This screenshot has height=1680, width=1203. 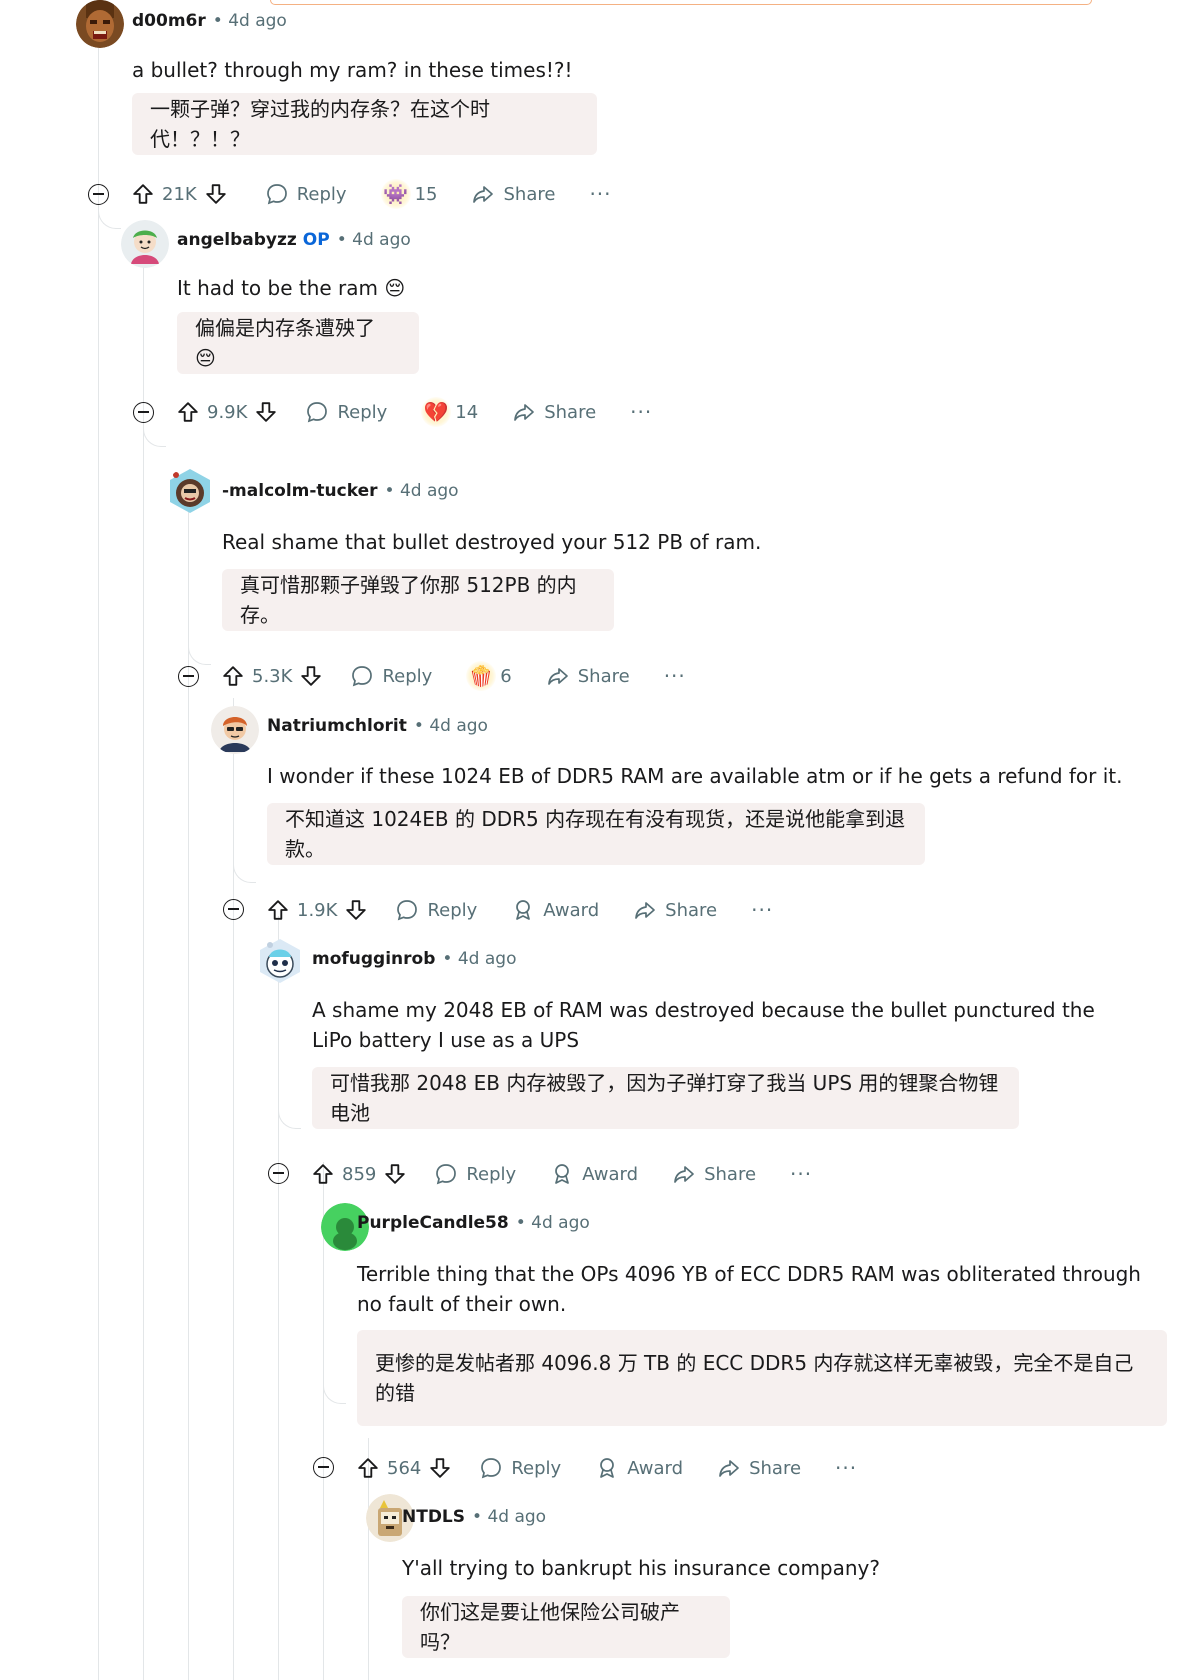 What do you see at coordinates (337, 726) in the screenshot?
I see `author-name: Natriumchlorit` at bounding box center [337, 726].